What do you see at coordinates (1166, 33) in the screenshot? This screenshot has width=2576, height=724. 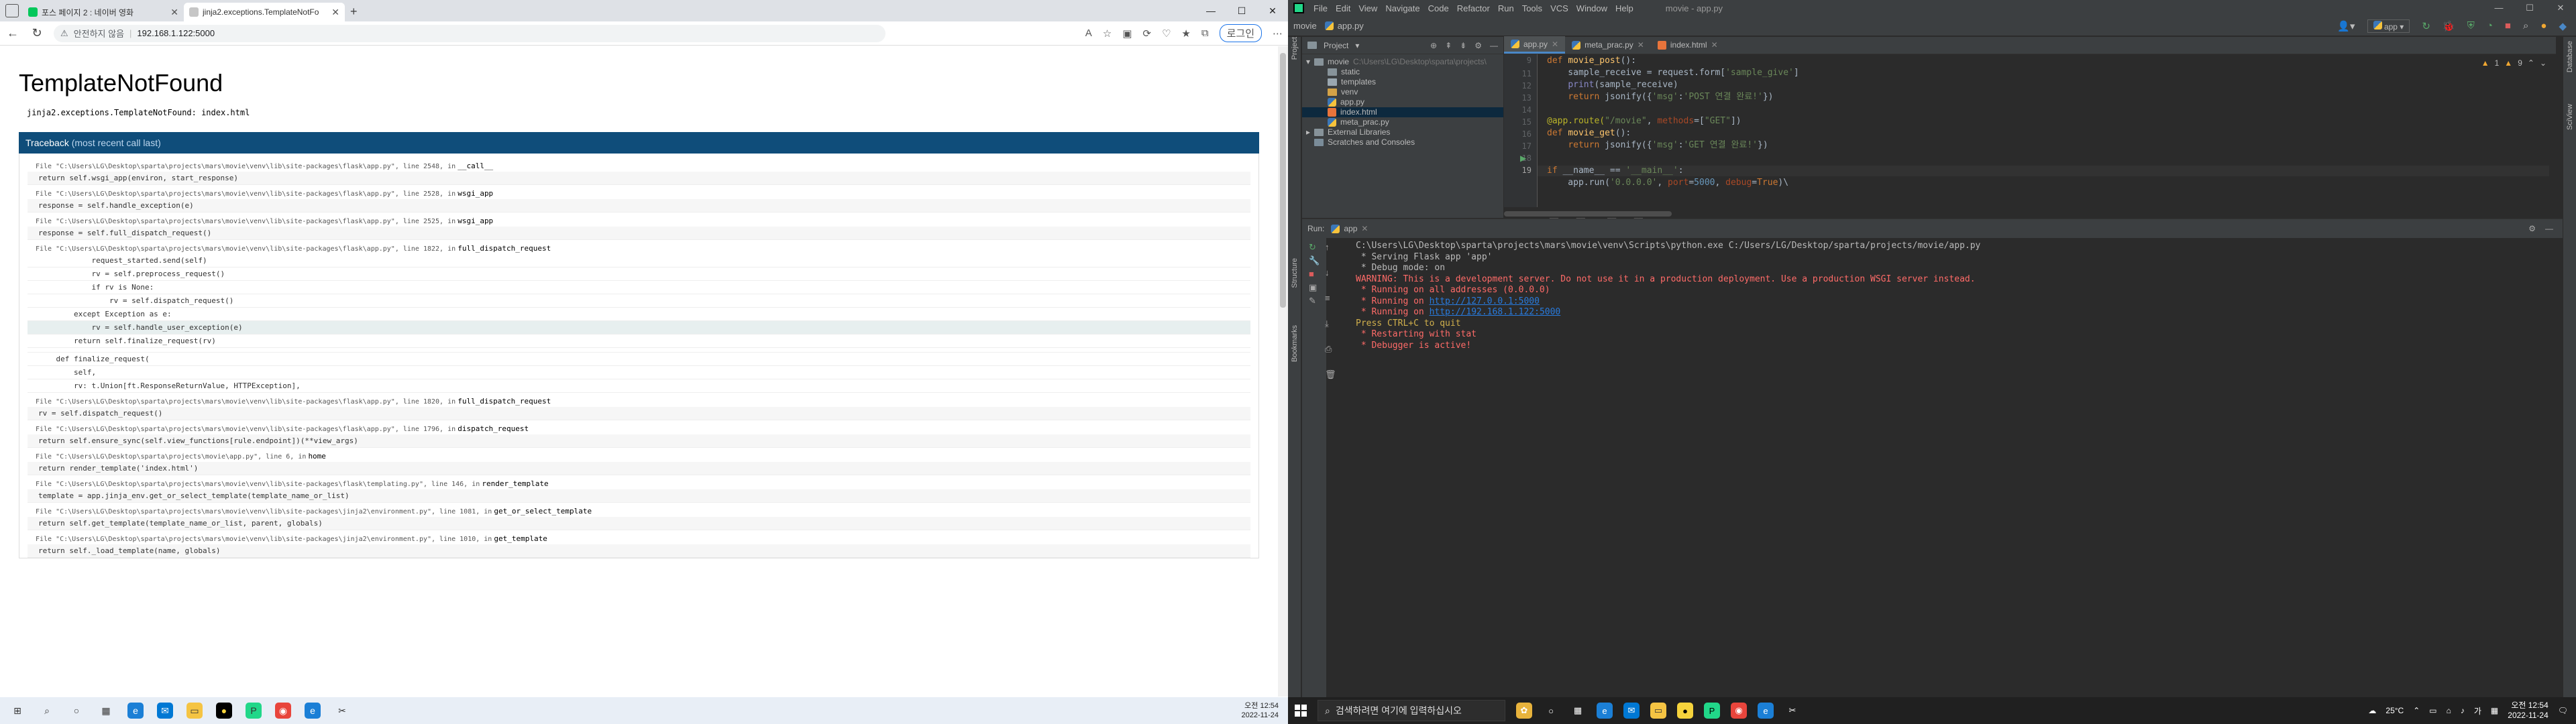 I see `collections-icon: ♡` at bounding box center [1166, 33].